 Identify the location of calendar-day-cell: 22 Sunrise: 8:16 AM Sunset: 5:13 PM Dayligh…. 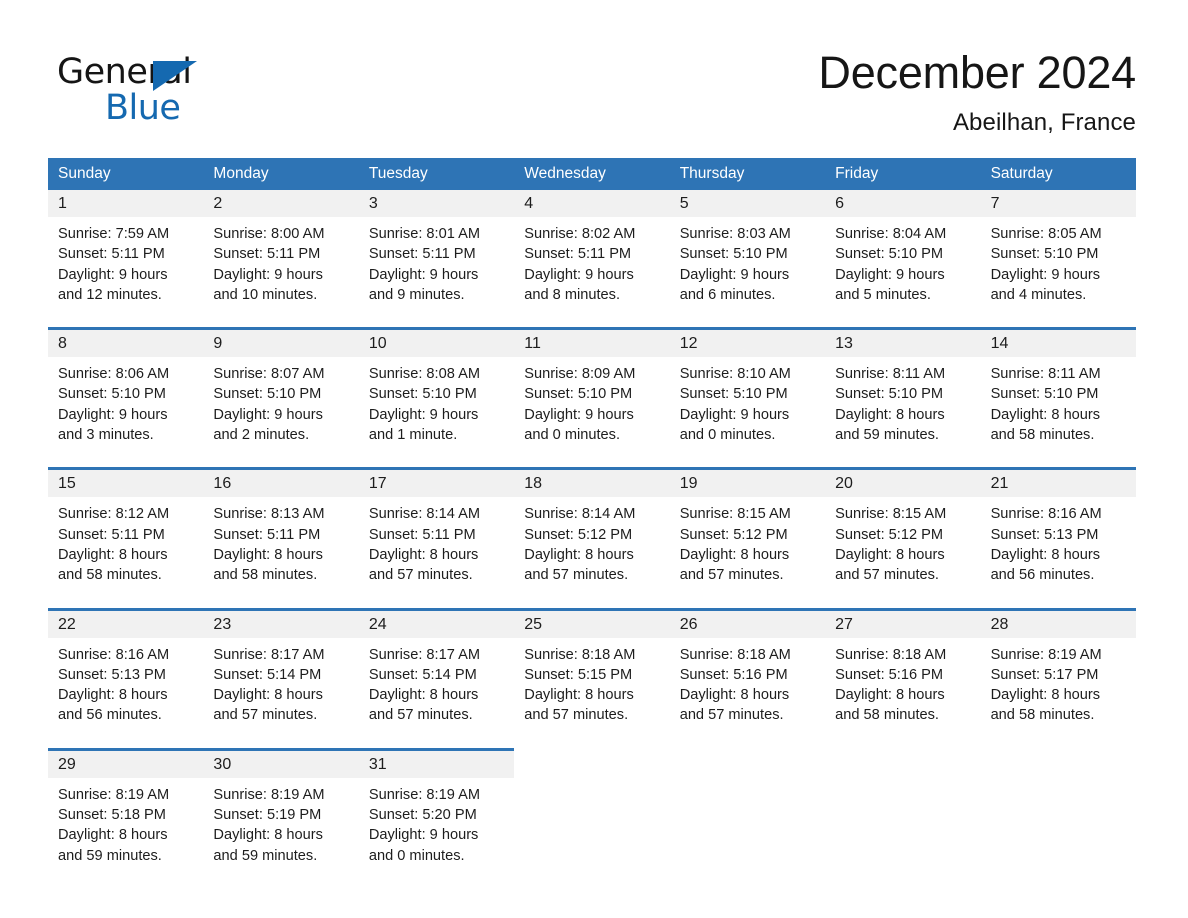
(126, 668).